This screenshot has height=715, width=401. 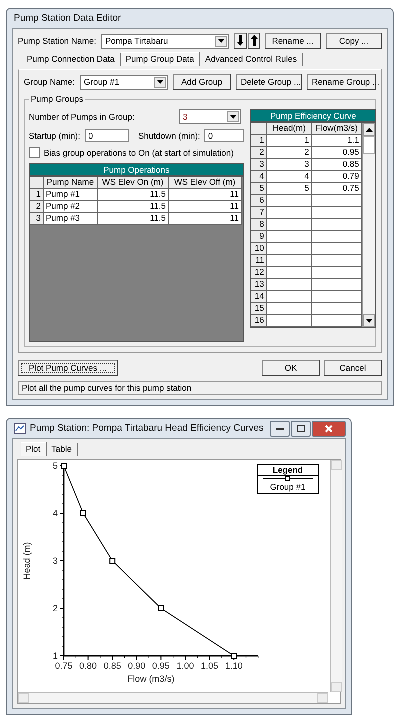 I want to click on table-cell: 11, so click(x=205, y=195).